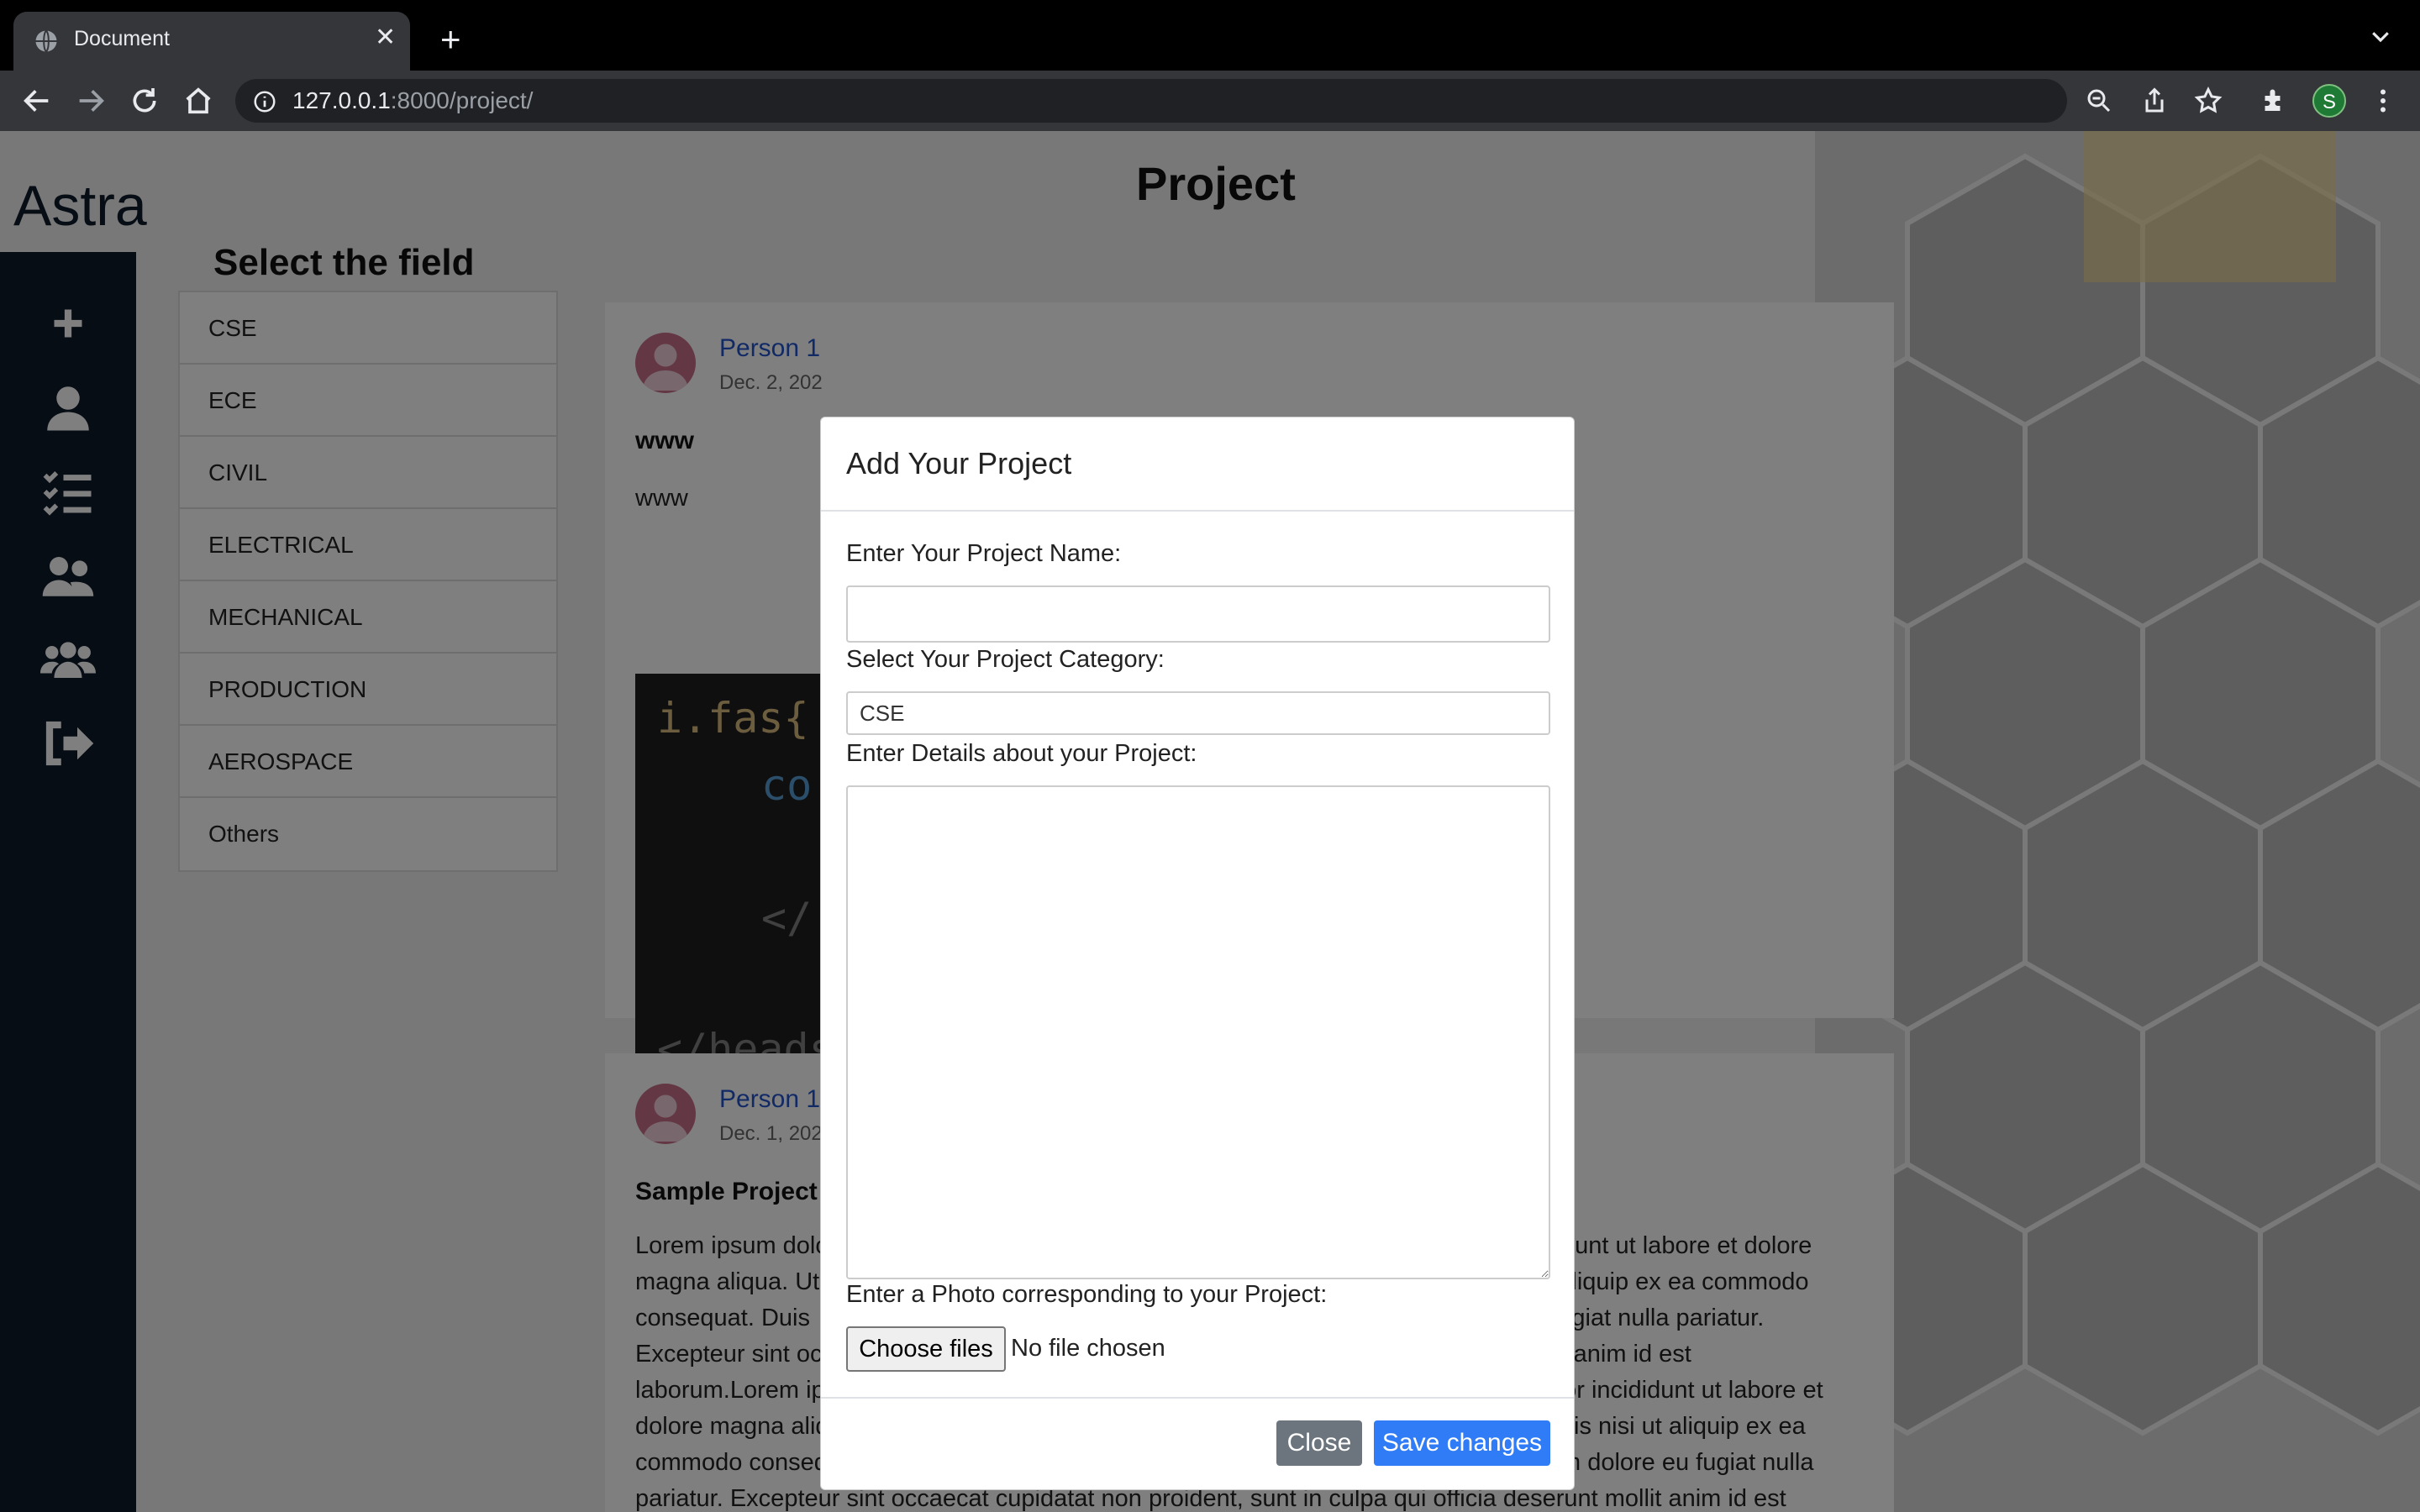 This screenshot has width=2420, height=1512. What do you see at coordinates (122, 38) in the screenshot?
I see `tab-title: Document` at bounding box center [122, 38].